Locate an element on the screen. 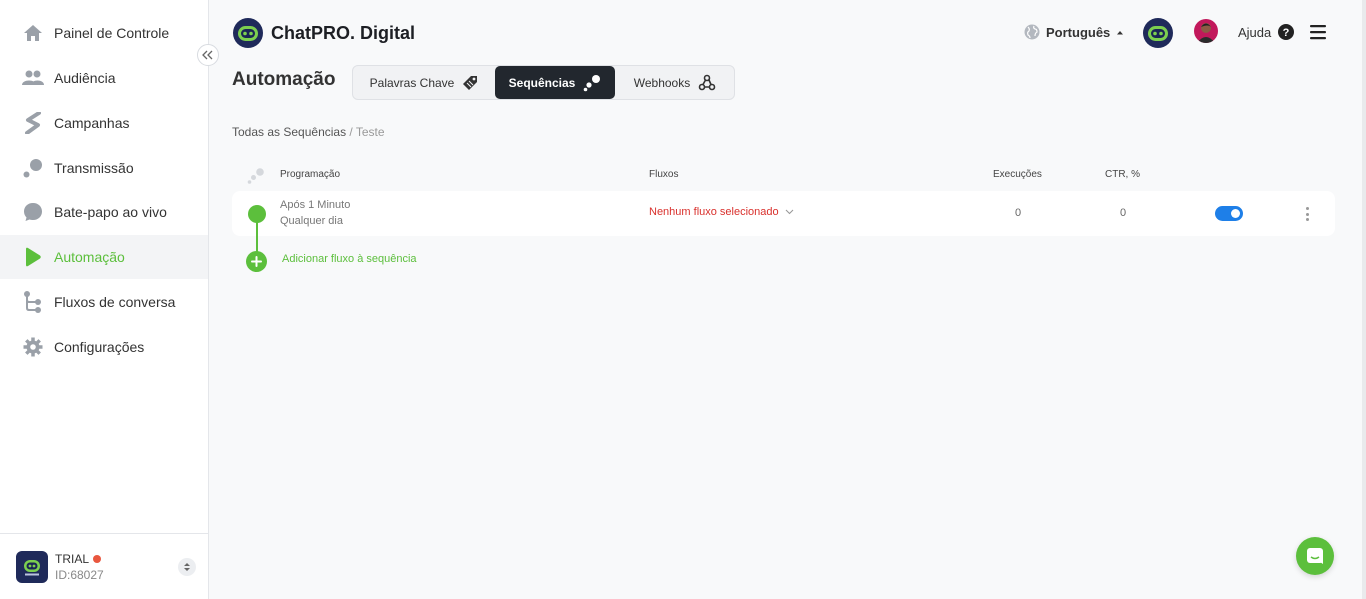 The image size is (1366, 599). flow-dropdown: Nenhum fluxo selecionado is located at coordinates (721, 212).